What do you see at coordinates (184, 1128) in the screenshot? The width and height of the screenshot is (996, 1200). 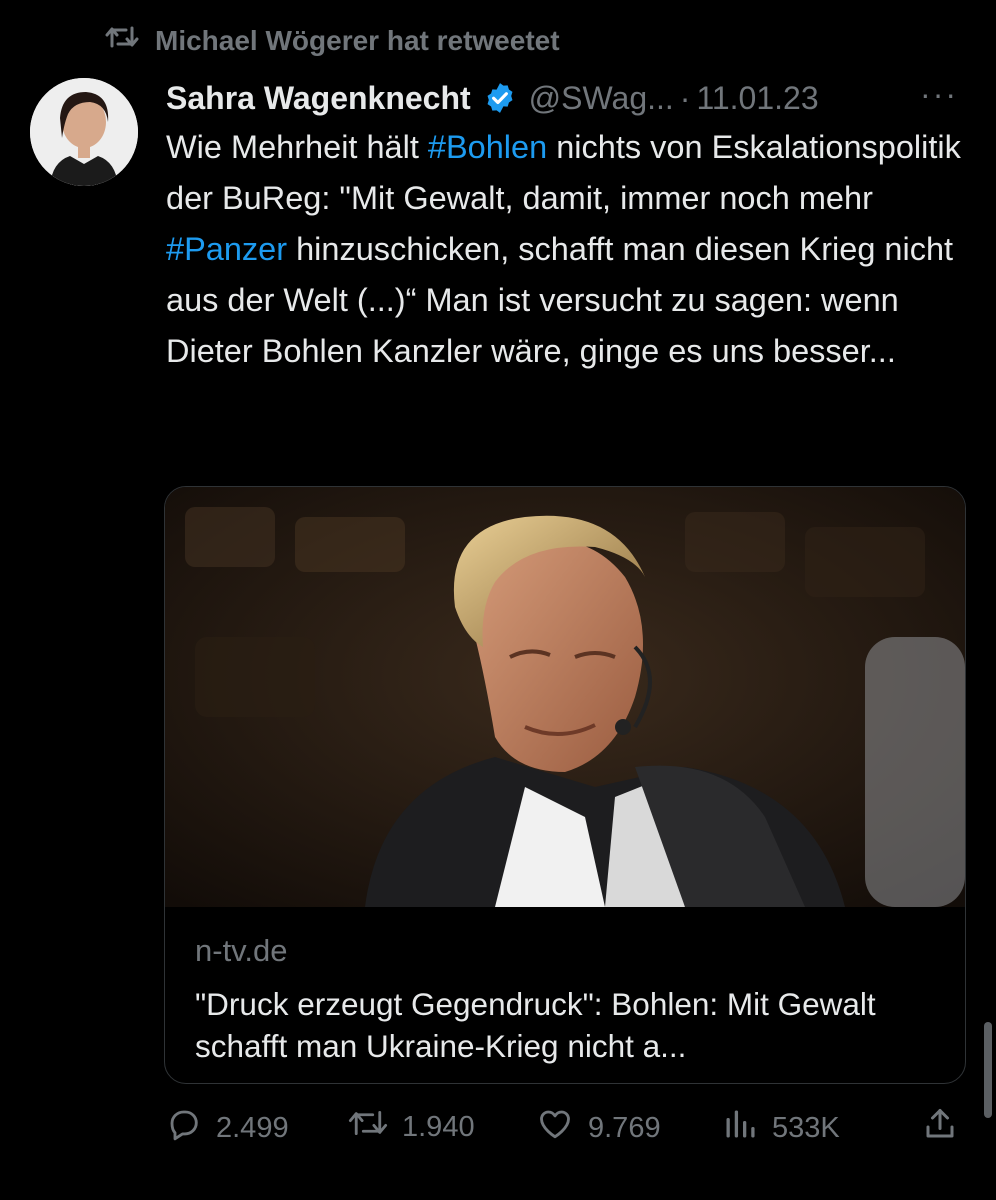 I see `reply-icon` at bounding box center [184, 1128].